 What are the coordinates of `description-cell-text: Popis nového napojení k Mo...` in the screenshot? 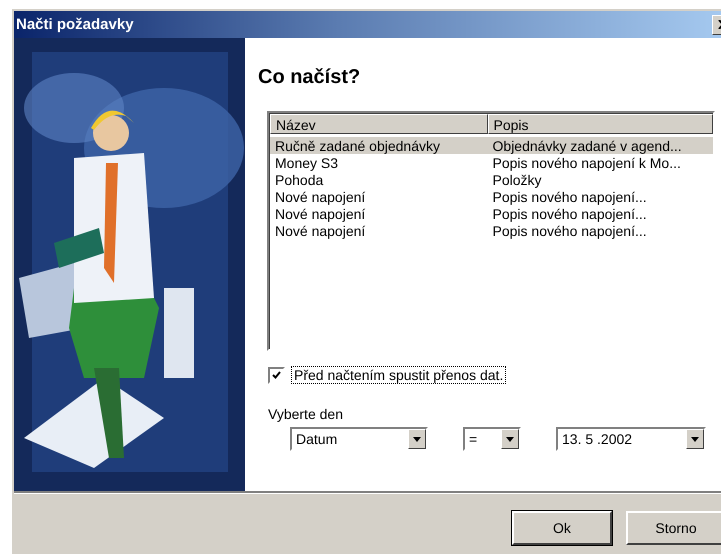 It's located at (587, 162).